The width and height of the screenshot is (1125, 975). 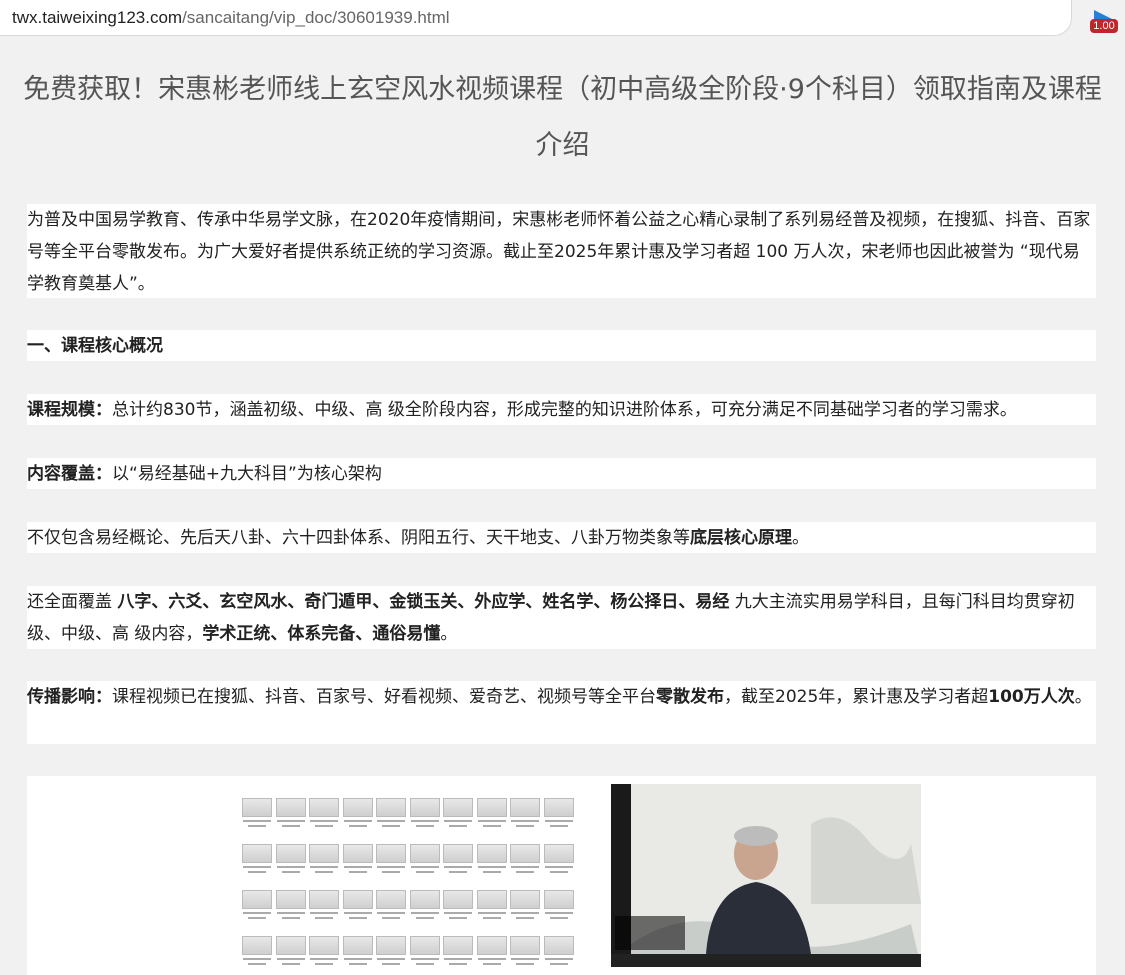 I want to click on subjects-end: 。, so click(x=449, y=634).